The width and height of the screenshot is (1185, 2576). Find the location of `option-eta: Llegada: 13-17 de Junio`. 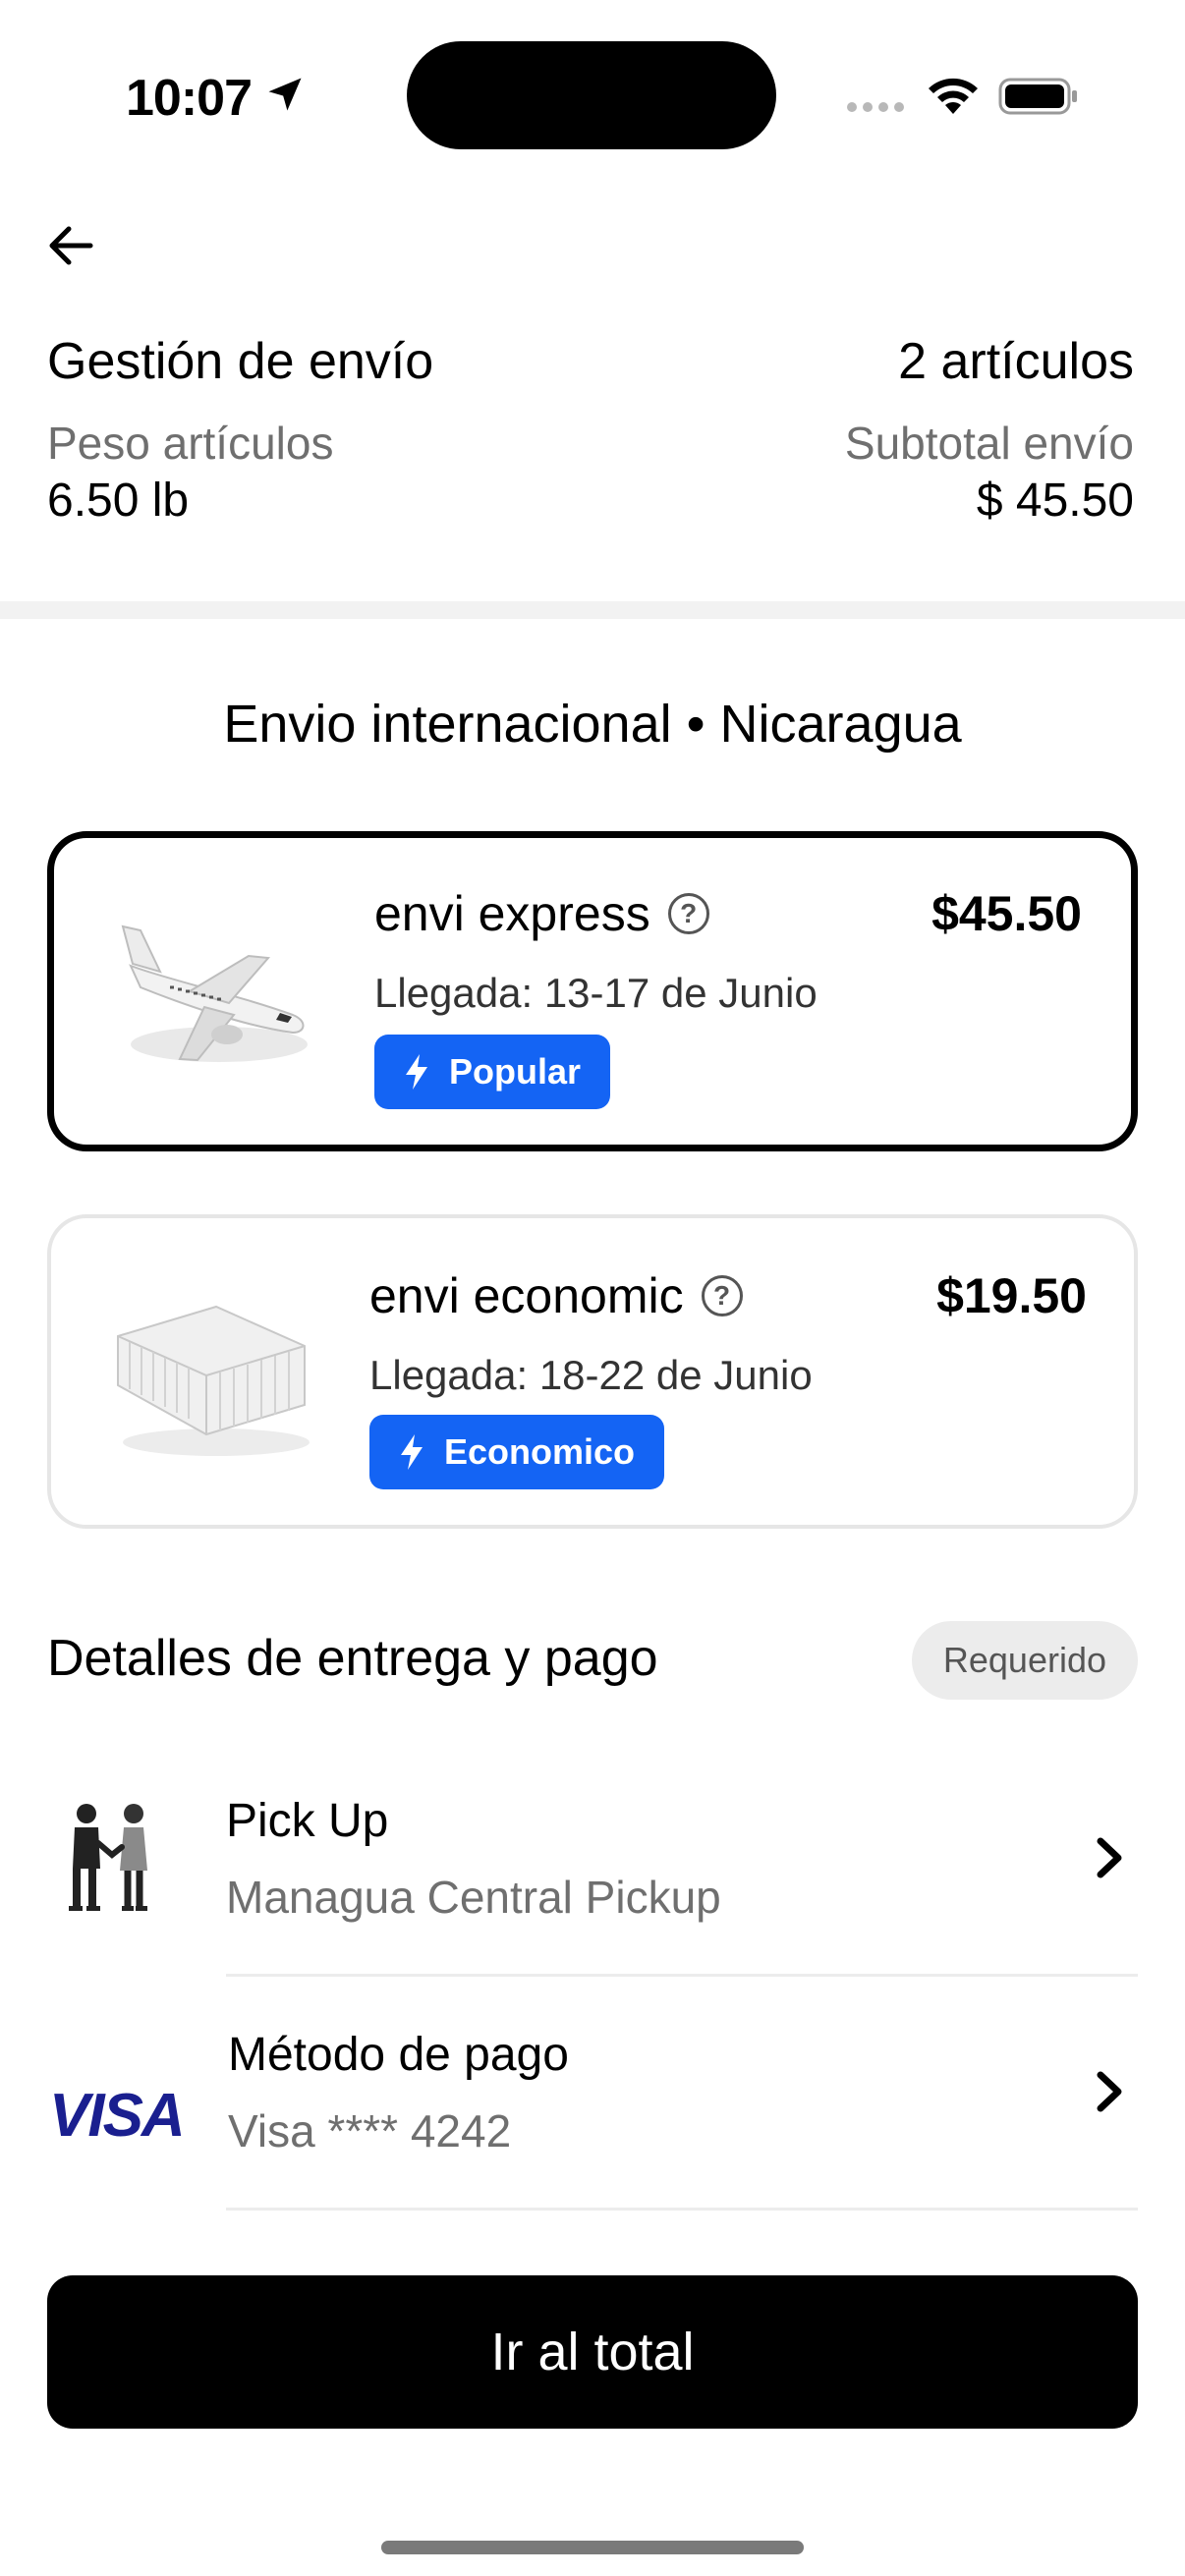

option-eta: Llegada: 13-17 de Junio is located at coordinates (596, 993).